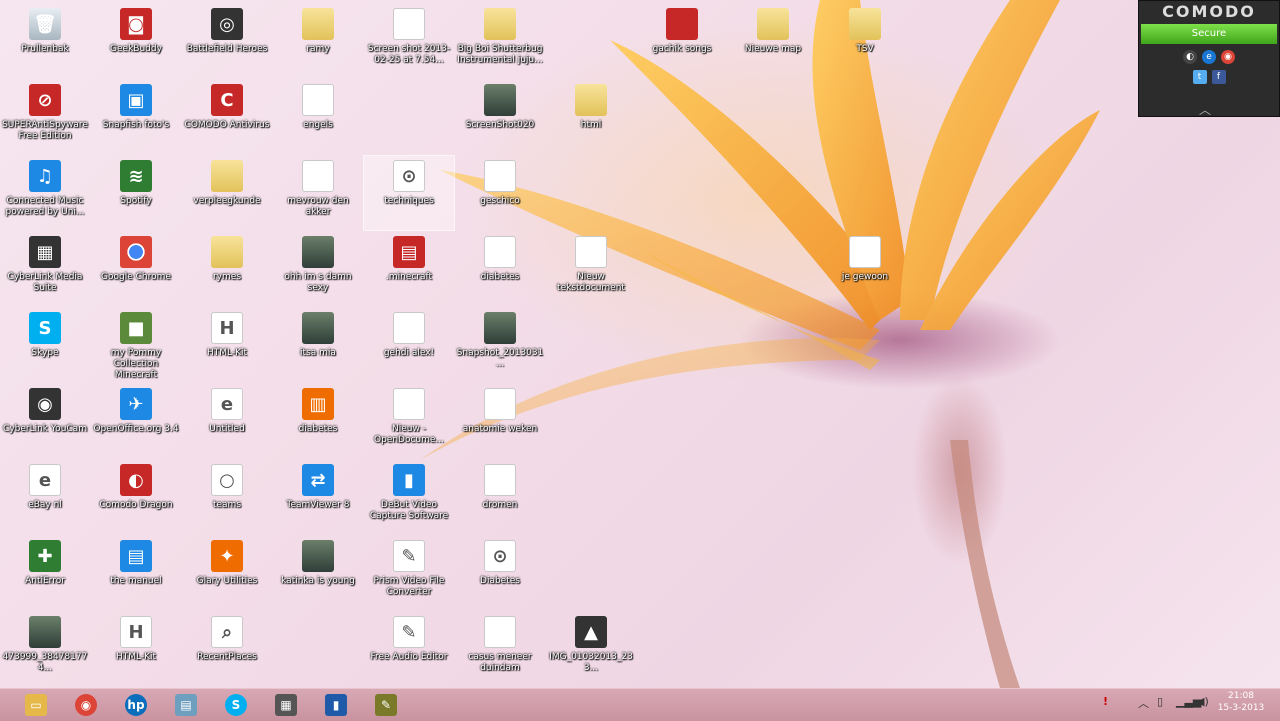 Image resolution: width=1280 pixels, height=721 pixels. Describe the element at coordinates (136, 632) in the screenshot. I see `desktop-icon-image: H` at that location.